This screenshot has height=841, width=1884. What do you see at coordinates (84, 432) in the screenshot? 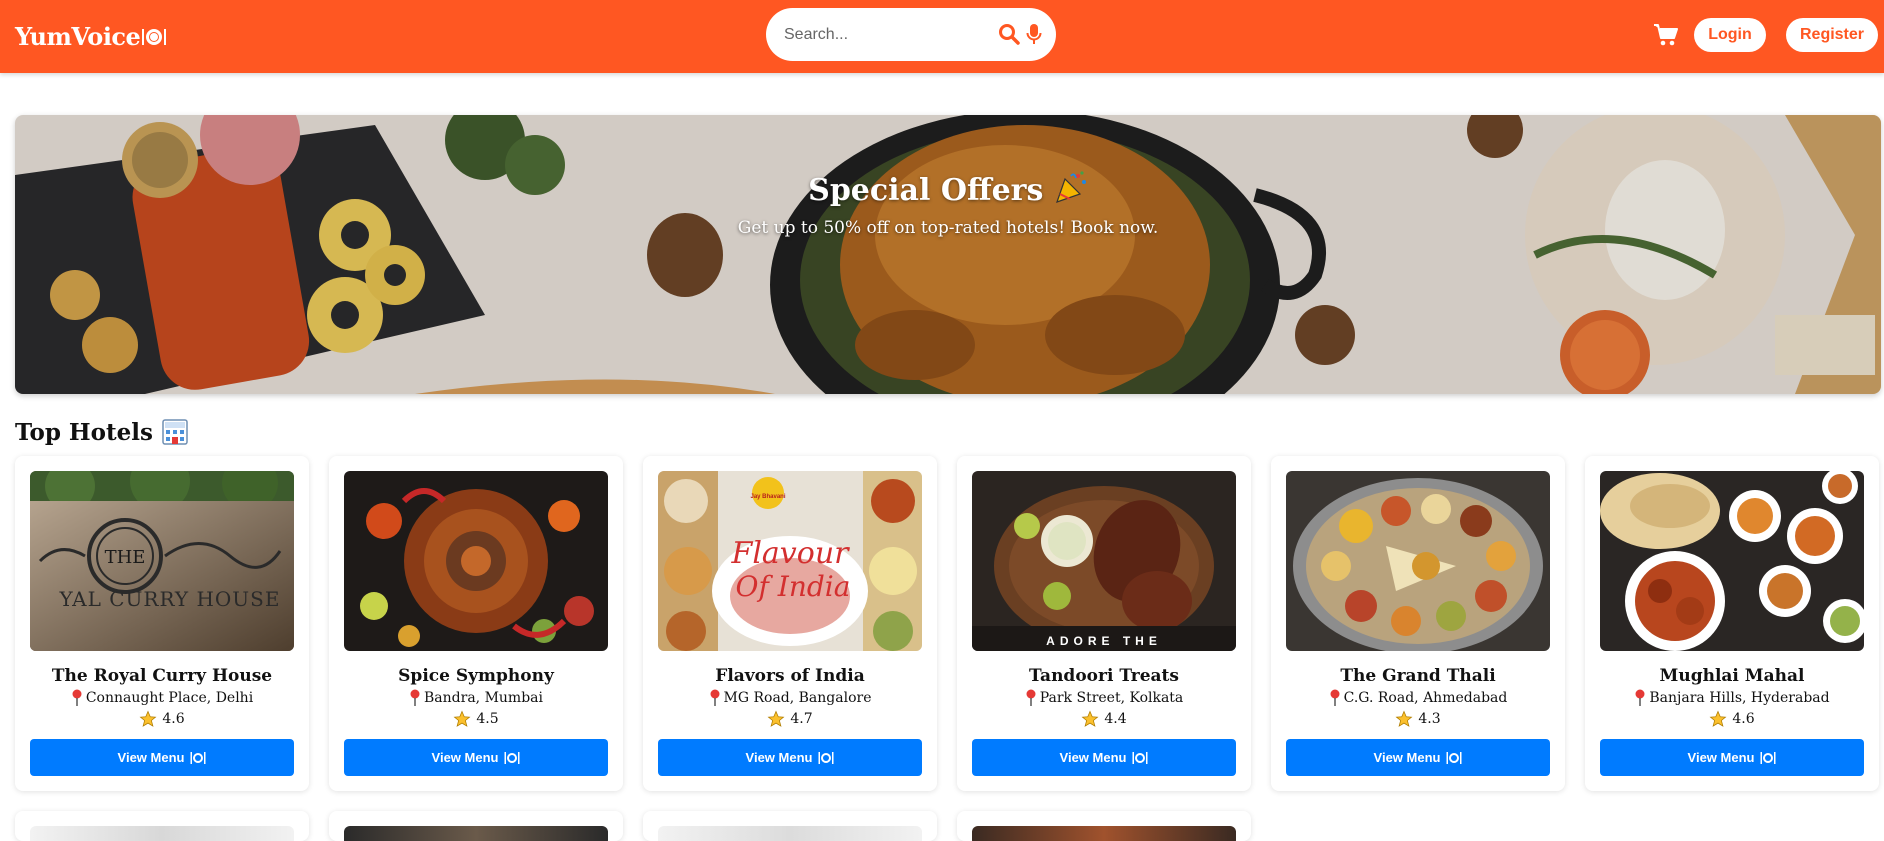
I see `section-title-text: Top Hotels` at bounding box center [84, 432].